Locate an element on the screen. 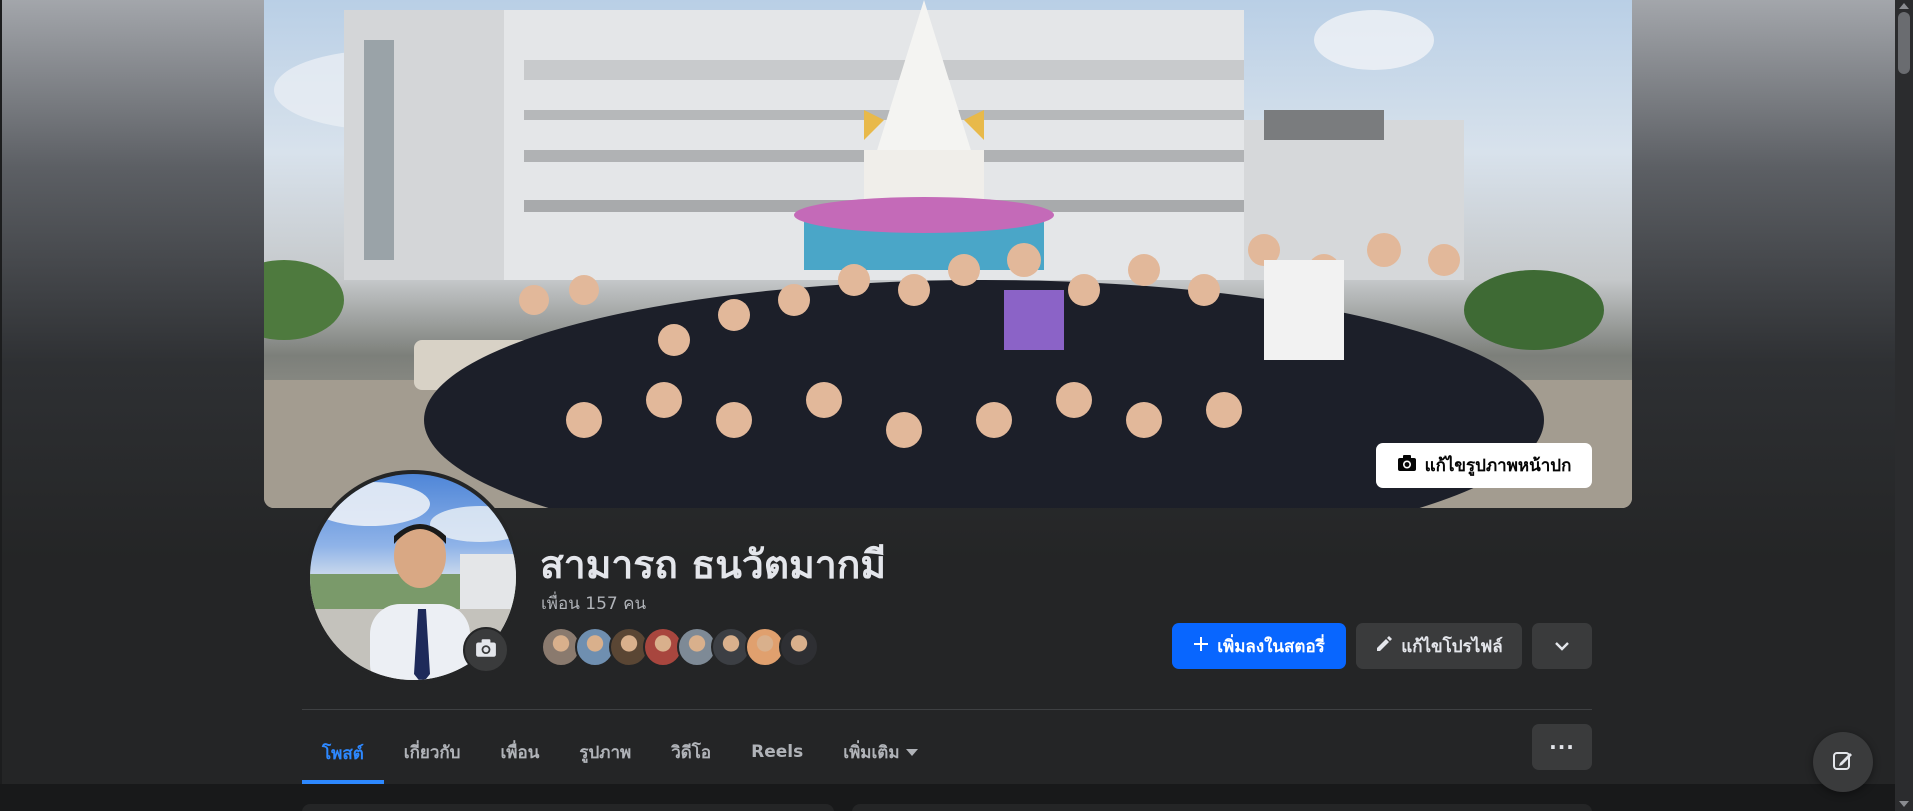 The width and height of the screenshot is (1913, 811). new-message-button is located at coordinates (1843, 762).